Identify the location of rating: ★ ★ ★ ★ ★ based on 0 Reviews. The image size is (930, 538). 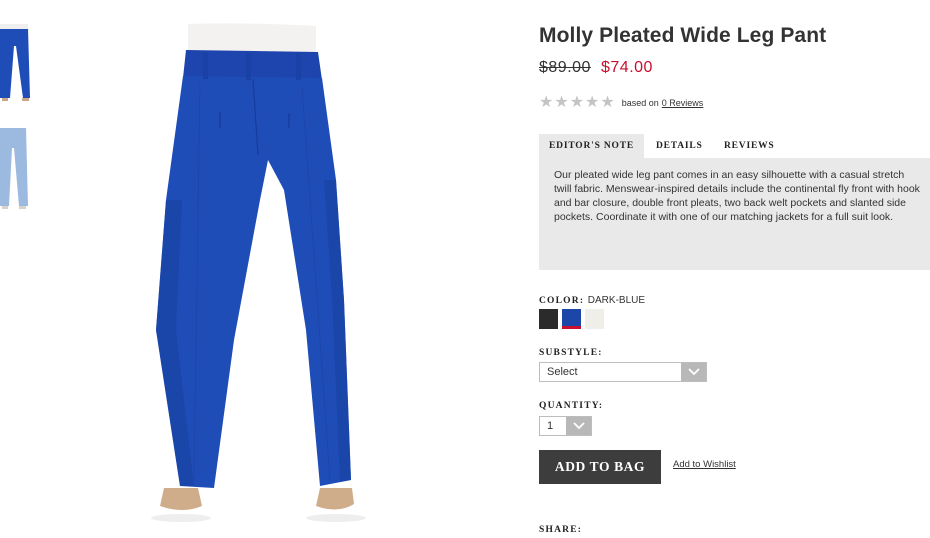
(621, 103).